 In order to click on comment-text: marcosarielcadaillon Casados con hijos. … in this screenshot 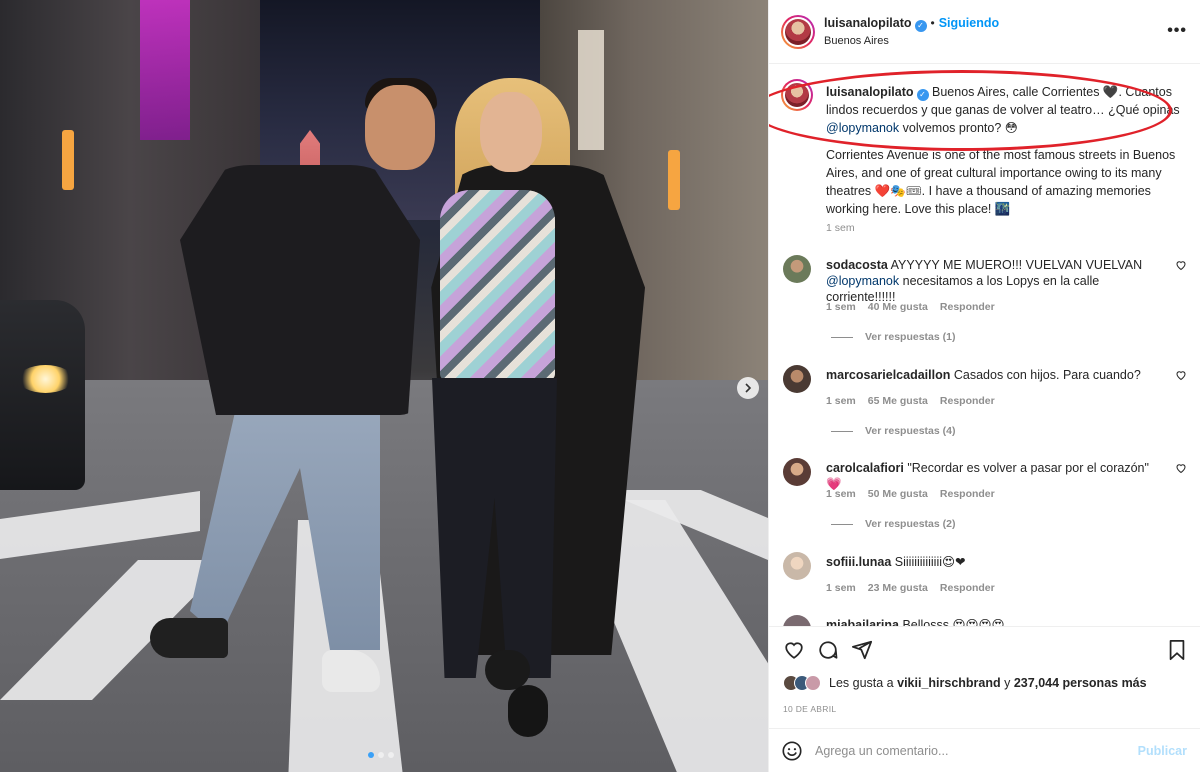, I will do `click(983, 375)`.